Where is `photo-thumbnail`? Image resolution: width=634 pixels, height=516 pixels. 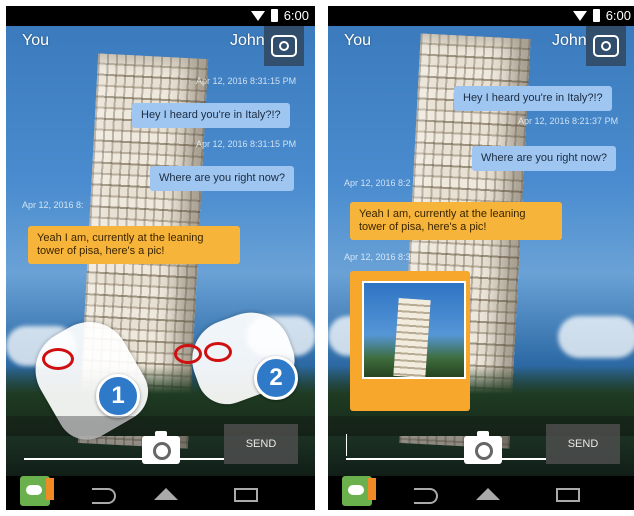
photo-thumbnail is located at coordinates (414, 330).